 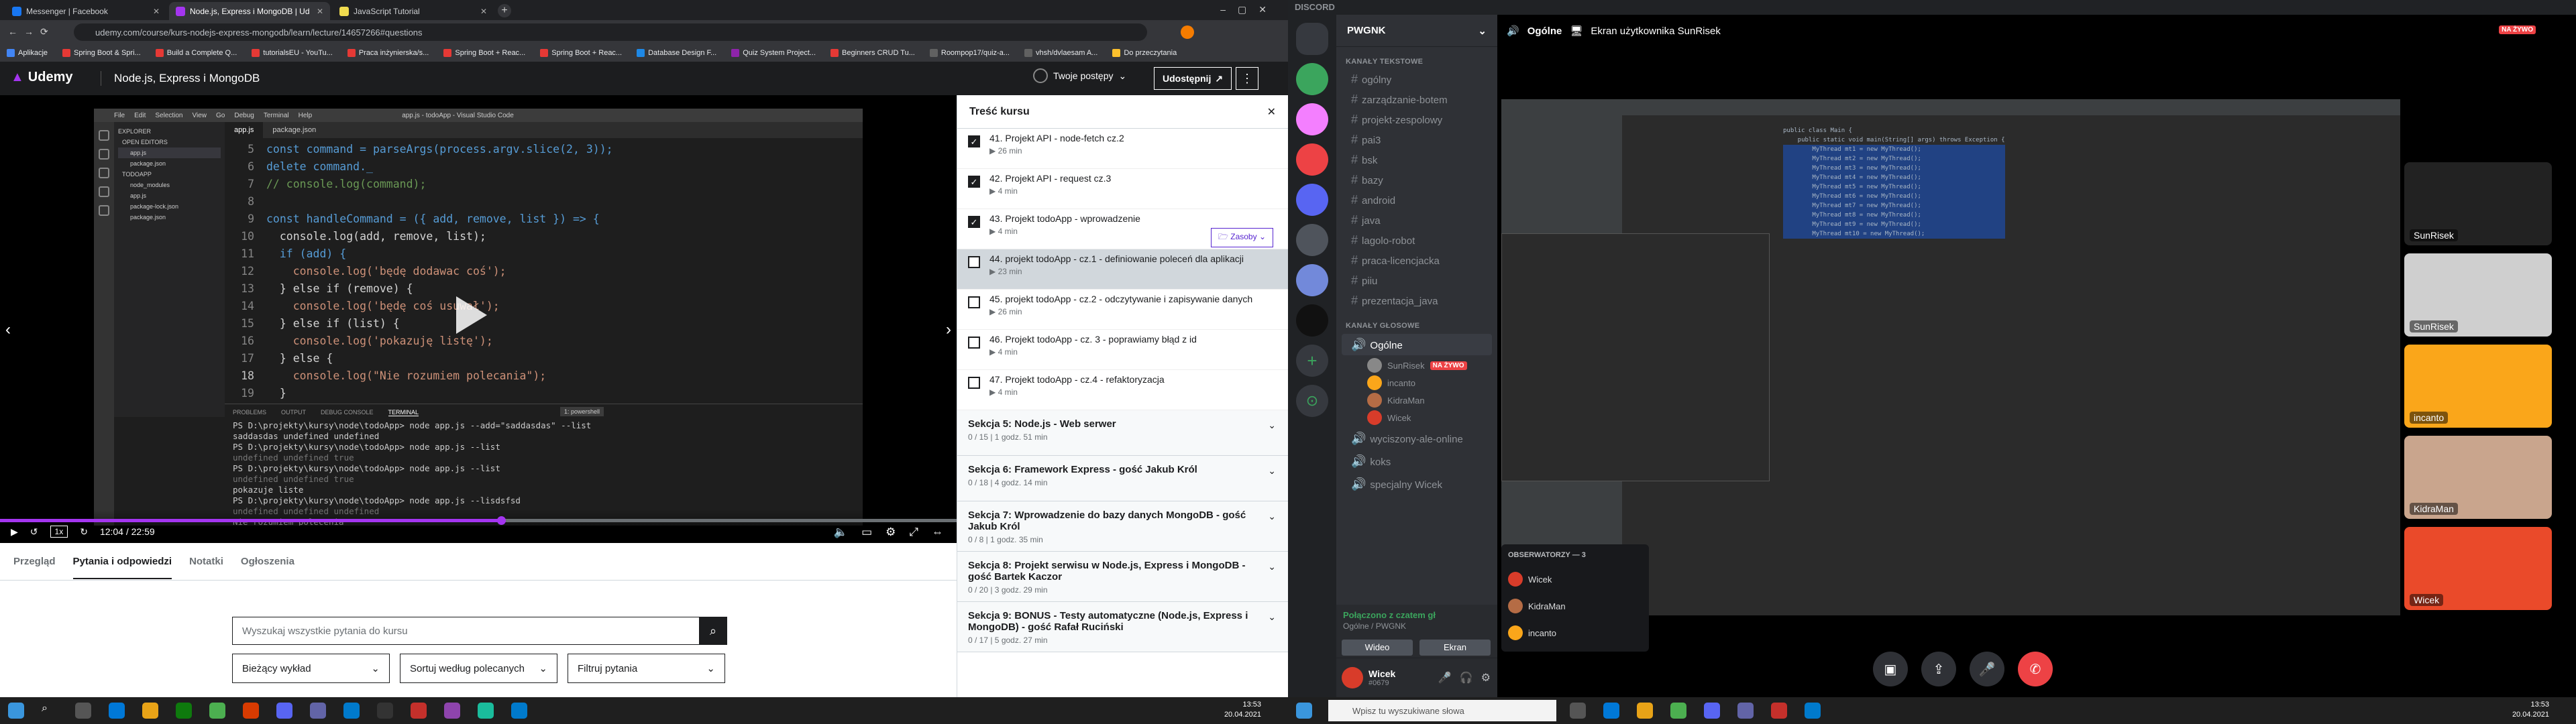 I want to click on terminal-tab: PROBLEMS, so click(x=249, y=412).